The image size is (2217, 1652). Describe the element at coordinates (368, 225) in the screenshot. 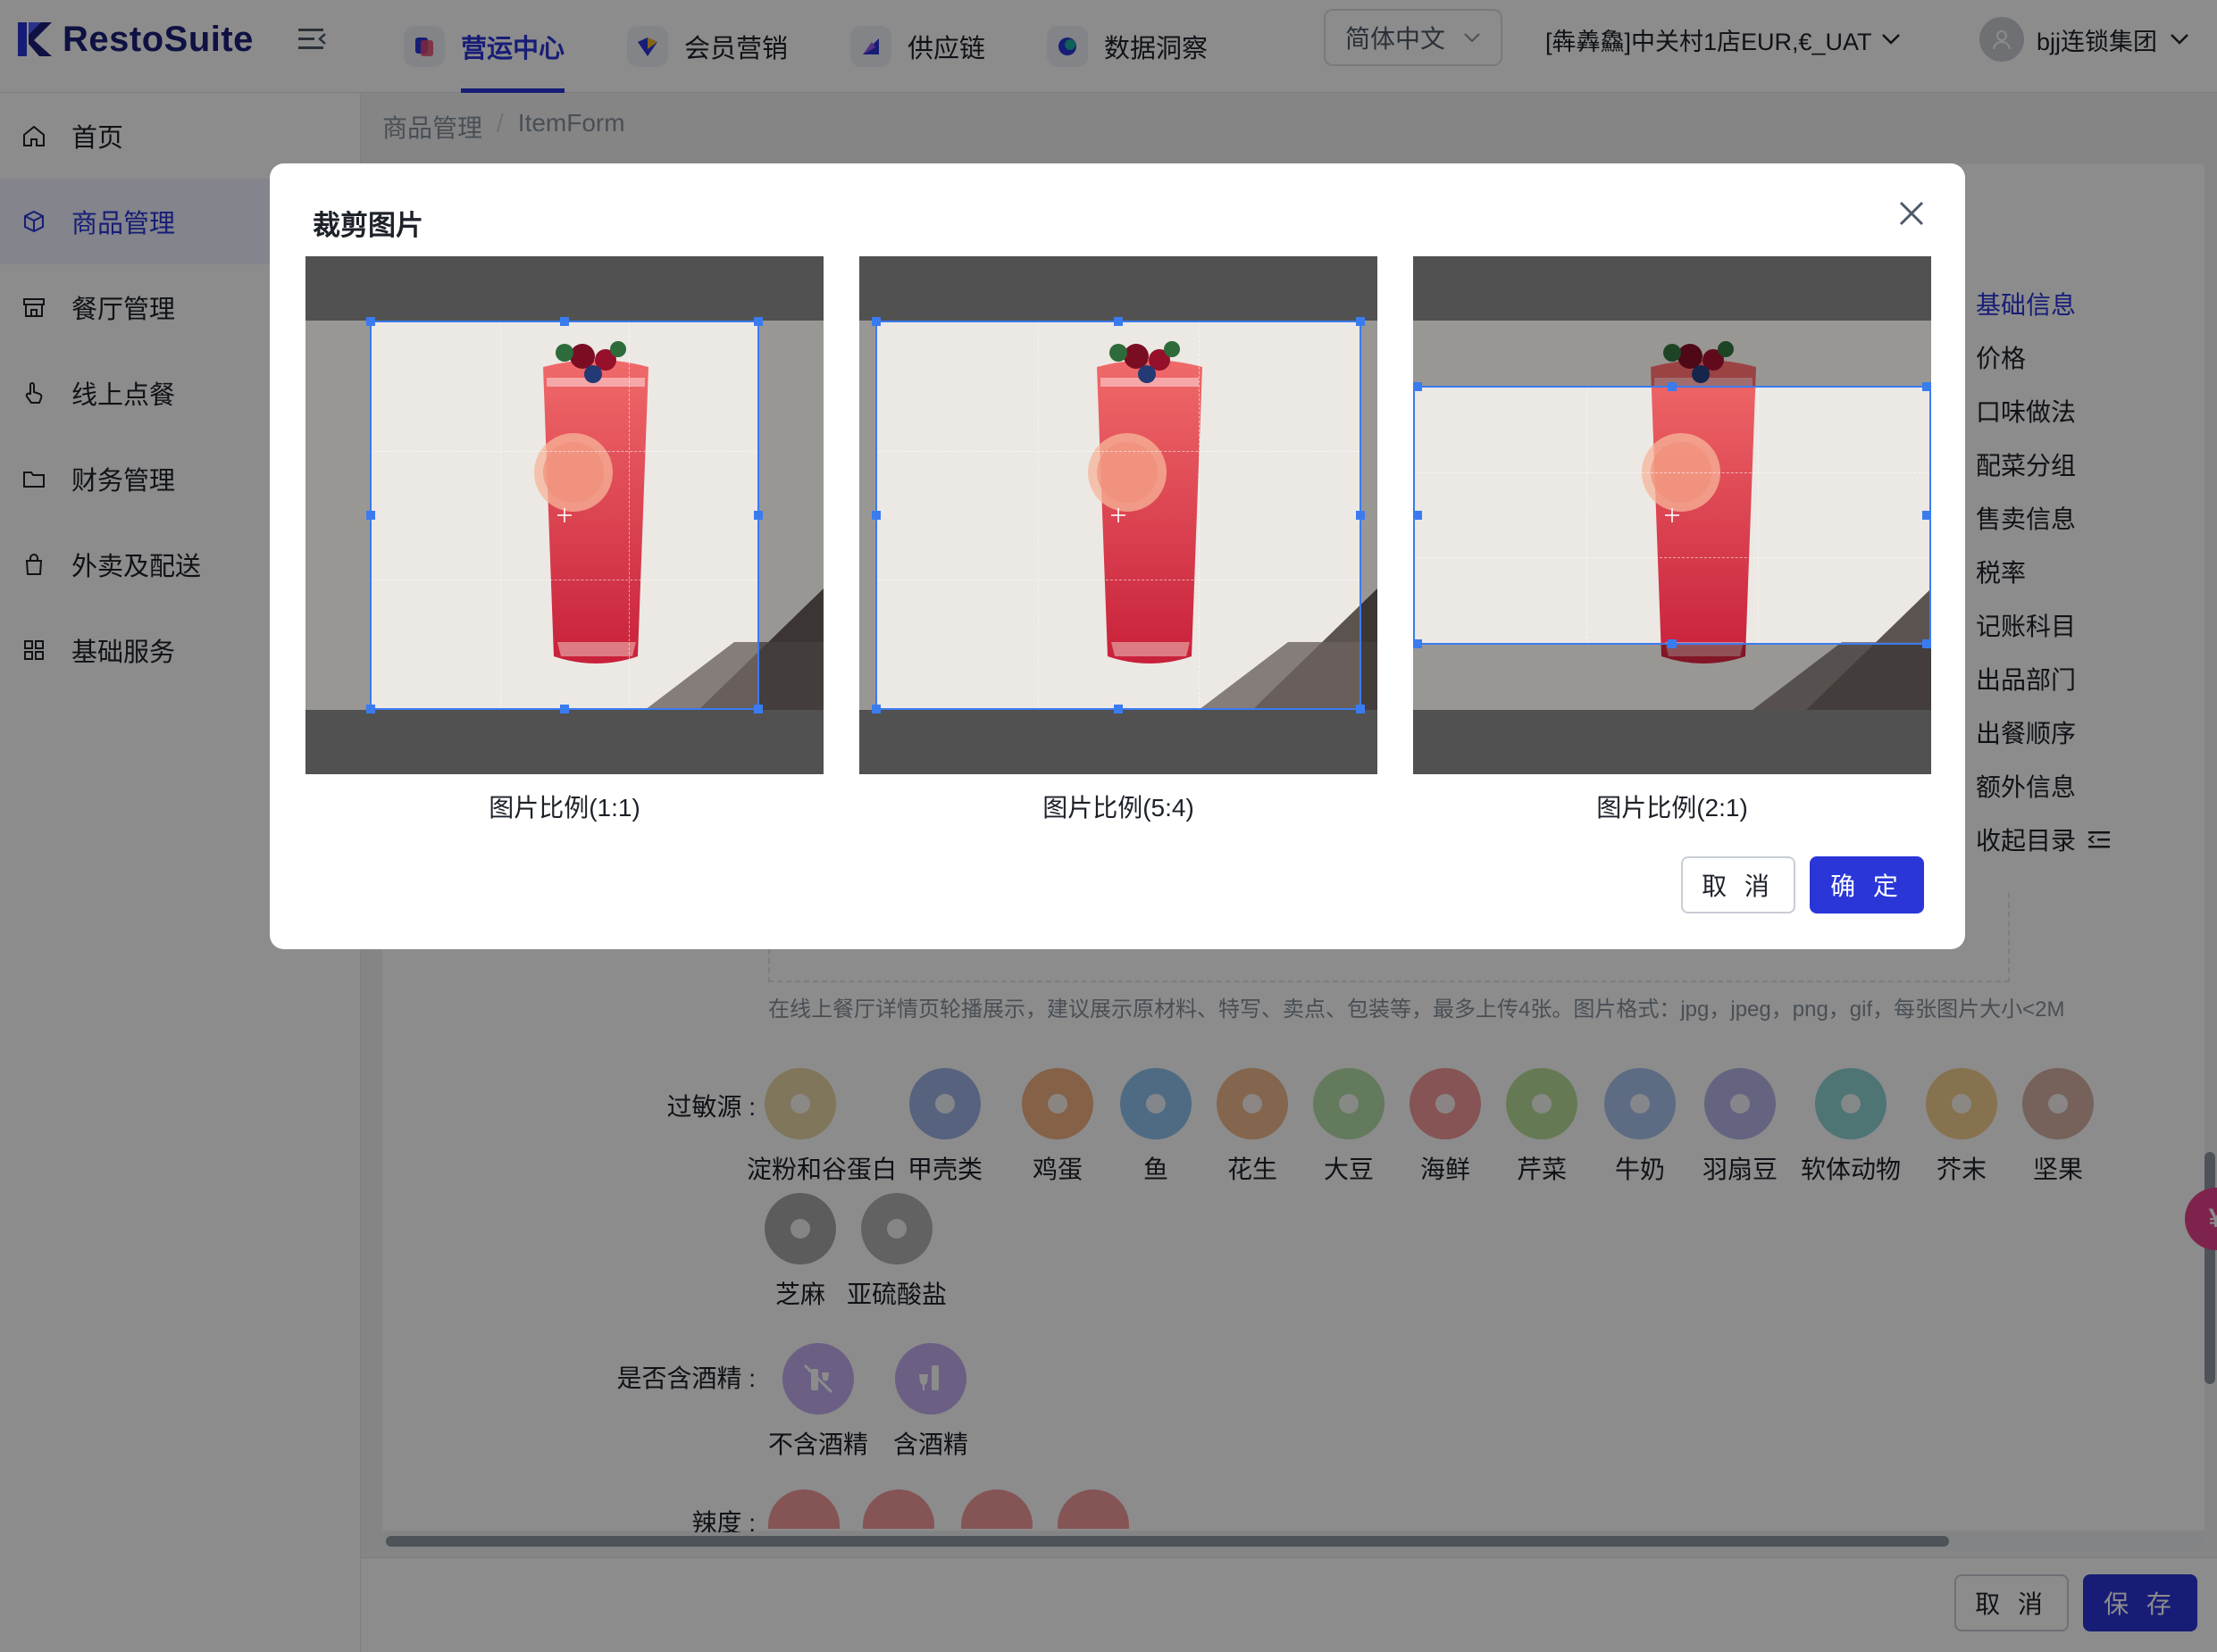

I see `modal-title: 裁剪图片` at that location.